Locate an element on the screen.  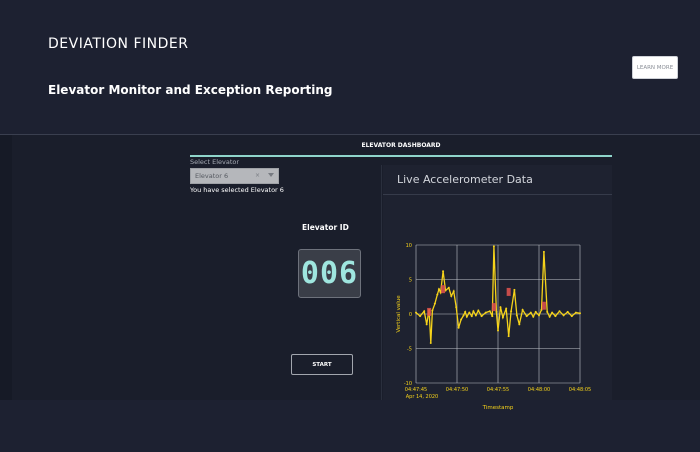
app-subtitle: Elevator Monitor and Exception Reporting is located at coordinates (190, 90).